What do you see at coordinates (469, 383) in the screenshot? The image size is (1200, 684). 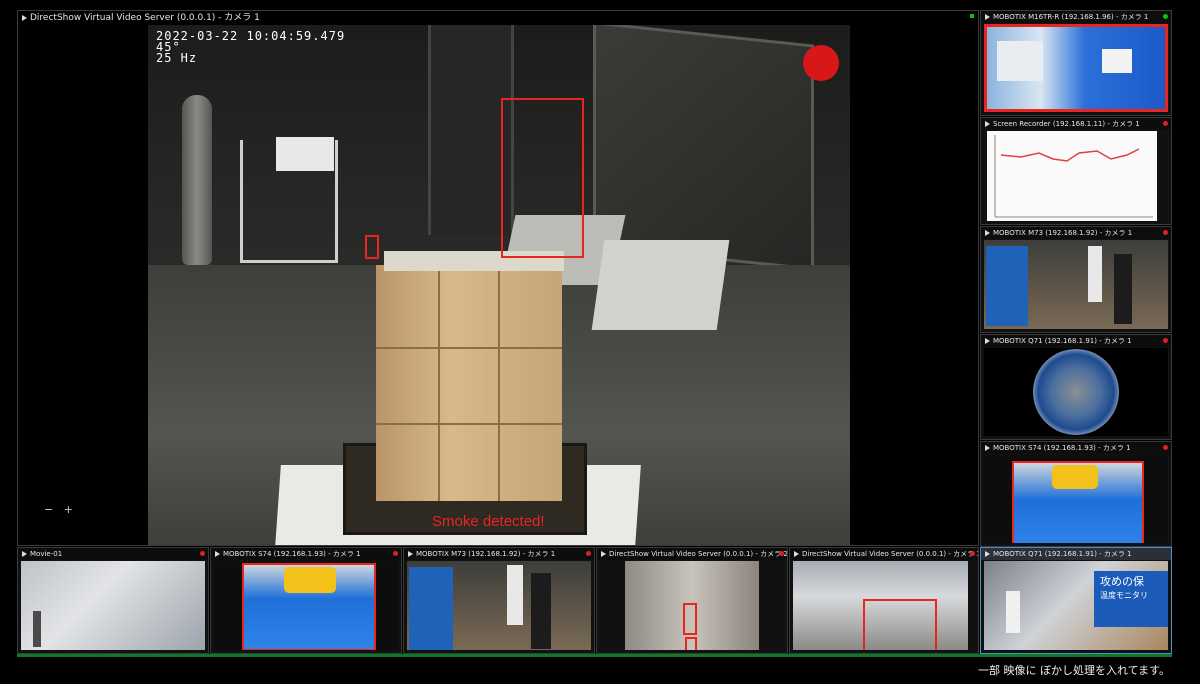 I see `cardboard-boxes` at bounding box center [469, 383].